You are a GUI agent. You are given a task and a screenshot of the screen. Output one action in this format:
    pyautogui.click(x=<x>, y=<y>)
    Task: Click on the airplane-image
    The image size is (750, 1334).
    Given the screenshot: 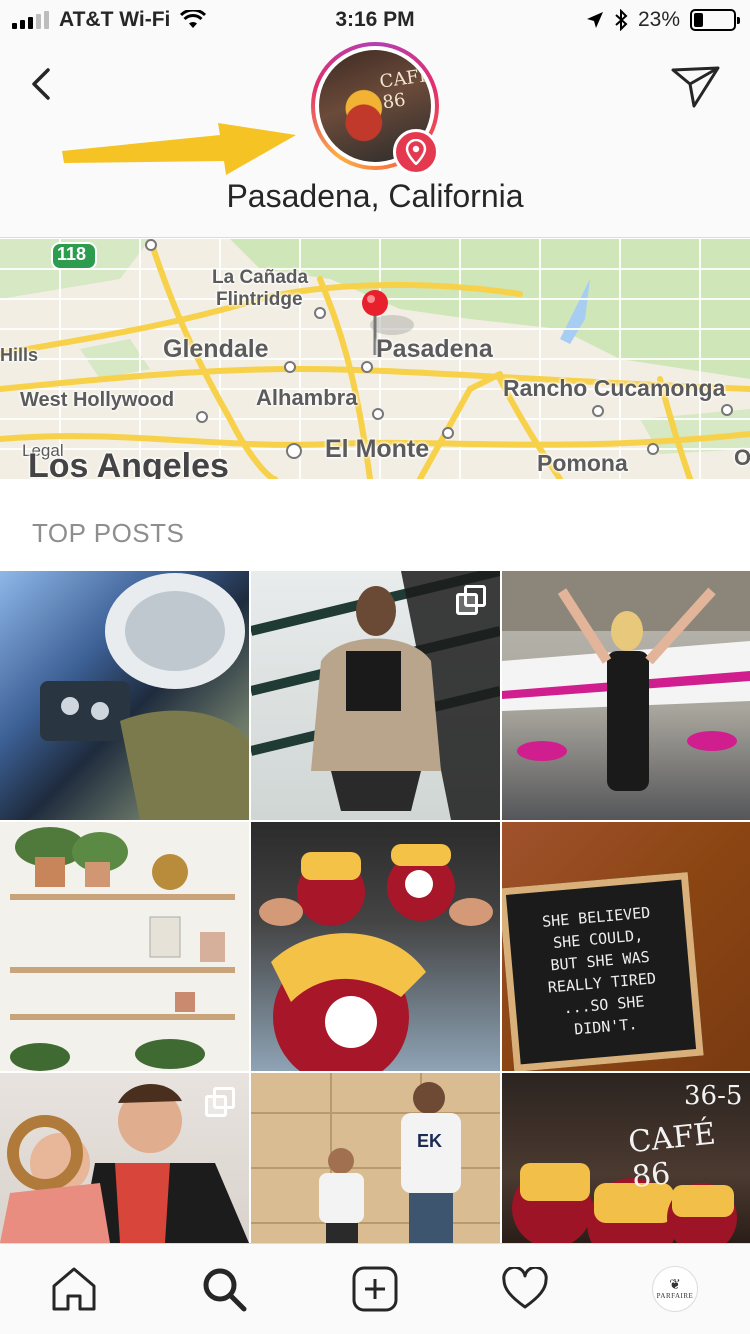 What is the action you would take?
    pyautogui.click(x=626, y=681)
    